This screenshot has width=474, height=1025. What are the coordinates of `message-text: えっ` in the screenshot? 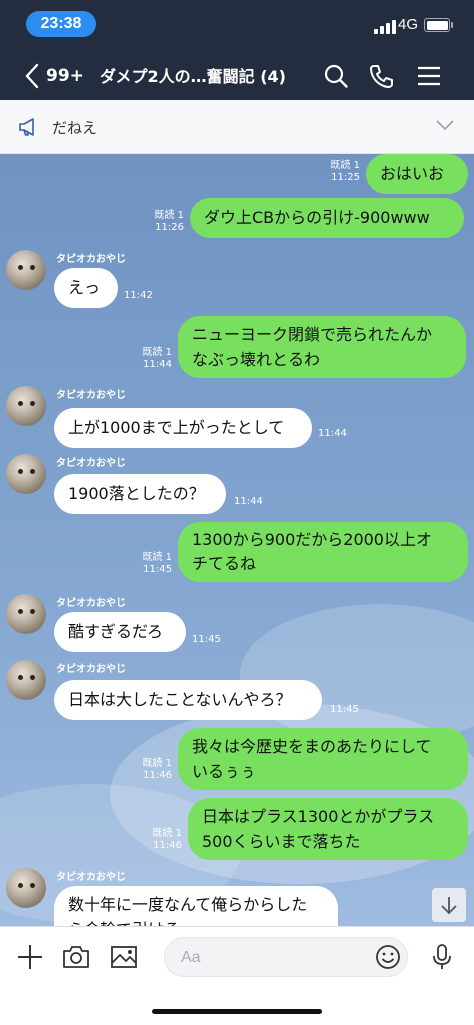 It's located at (84, 287).